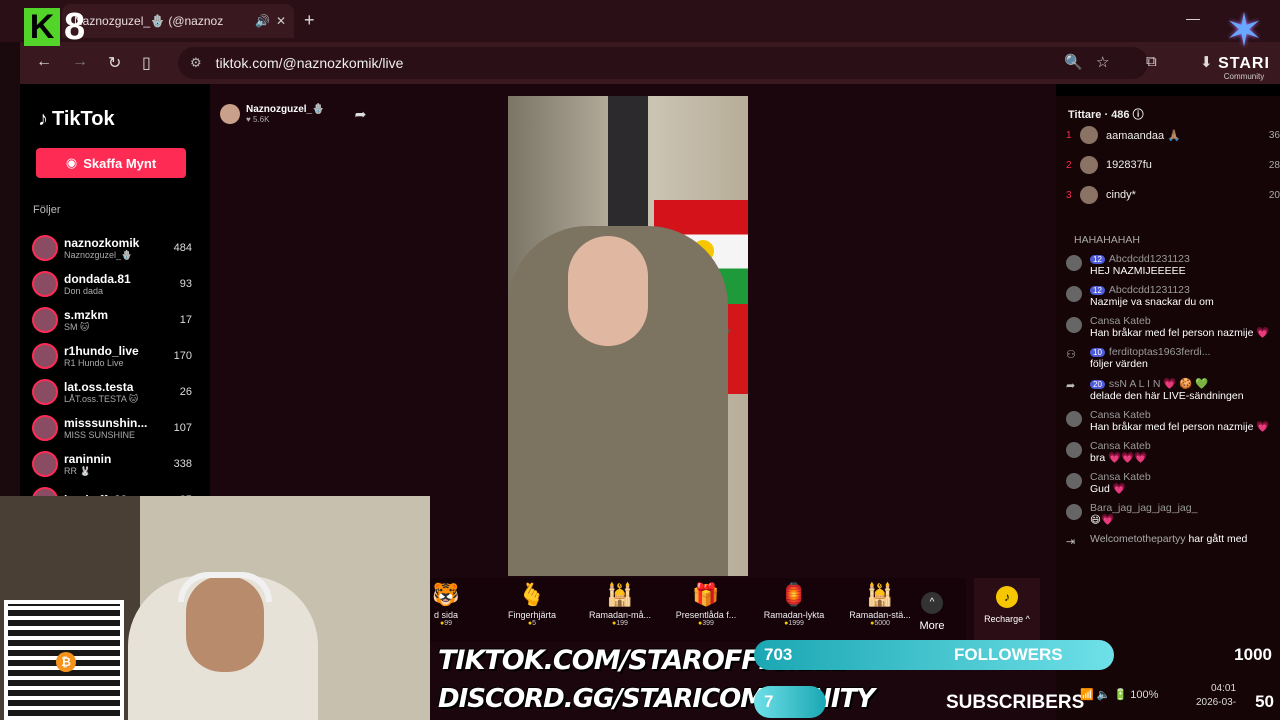 This screenshot has height=720, width=1280. Describe the element at coordinates (1129, 165) in the screenshot. I see `viewer-name: 192837fu` at that location.